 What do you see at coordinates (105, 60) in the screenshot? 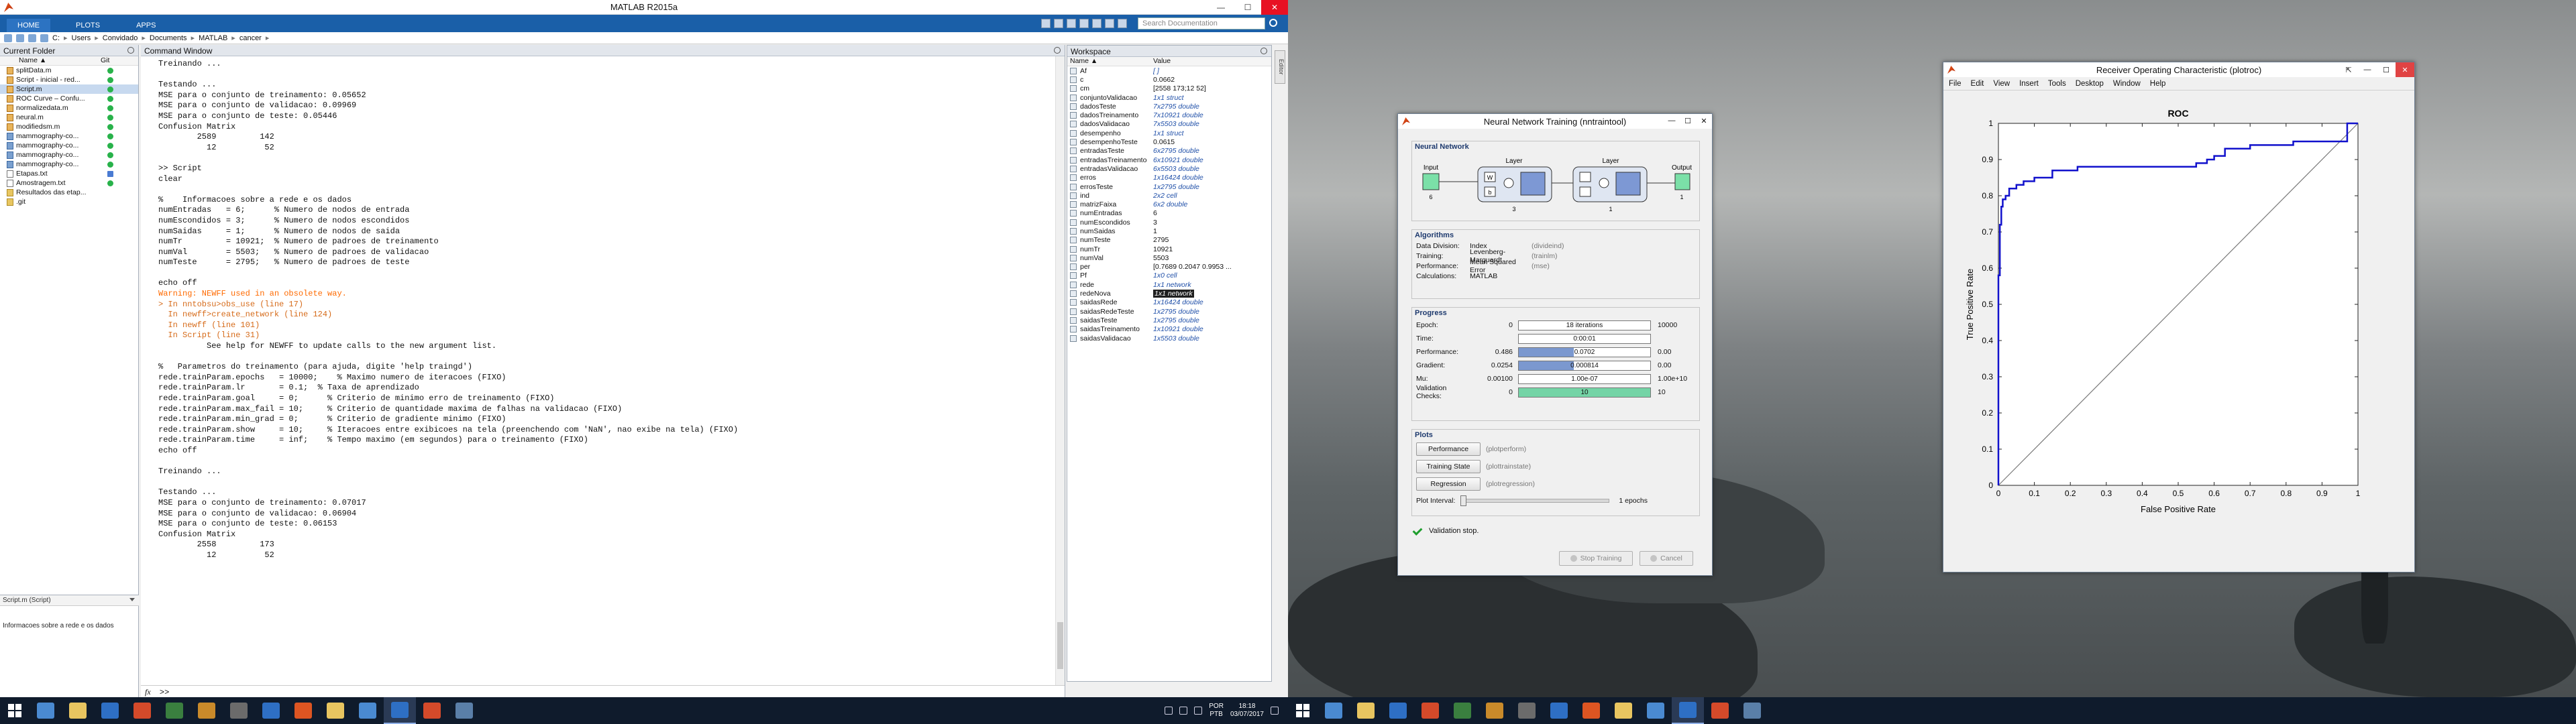
I see `column-git: Git` at bounding box center [105, 60].